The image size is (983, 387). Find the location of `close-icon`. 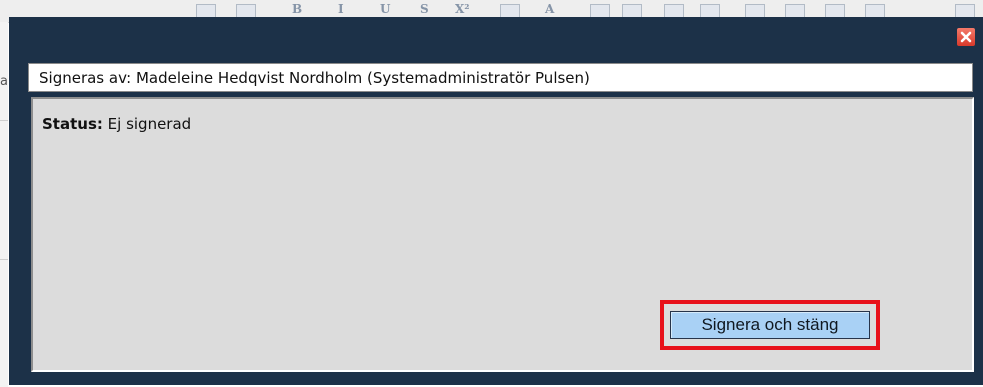

close-icon is located at coordinates (966, 37).